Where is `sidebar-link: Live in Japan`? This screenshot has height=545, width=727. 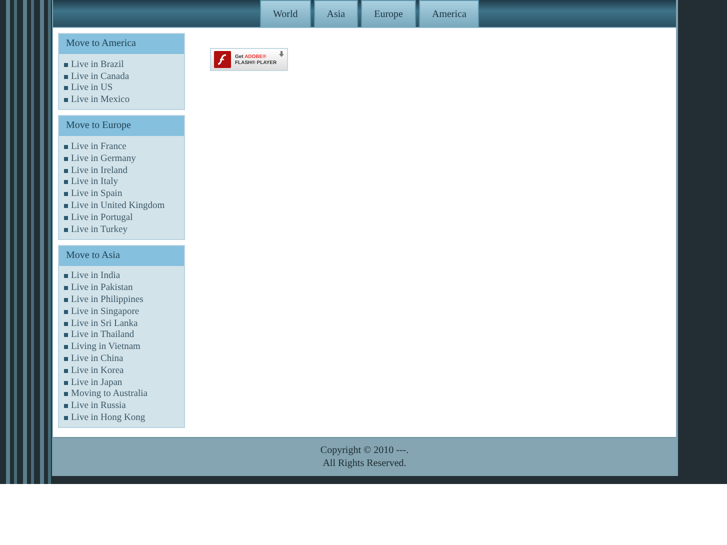 sidebar-link: Live in Japan is located at coordinates (96, 383).